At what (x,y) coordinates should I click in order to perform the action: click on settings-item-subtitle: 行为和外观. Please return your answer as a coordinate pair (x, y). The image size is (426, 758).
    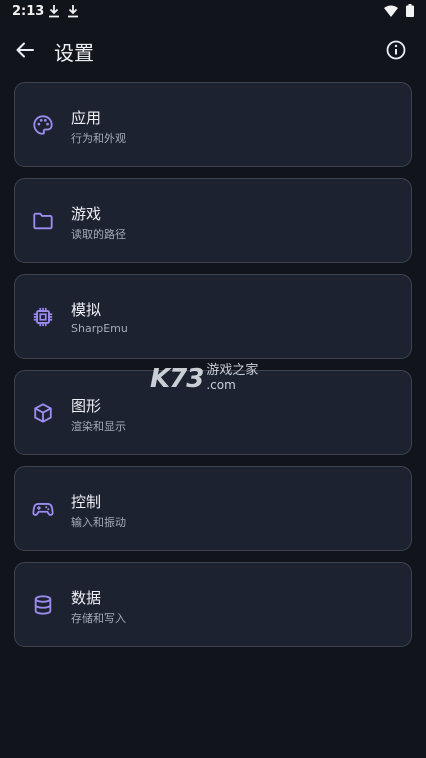
    Looking at the image, I should click on (98, 138).